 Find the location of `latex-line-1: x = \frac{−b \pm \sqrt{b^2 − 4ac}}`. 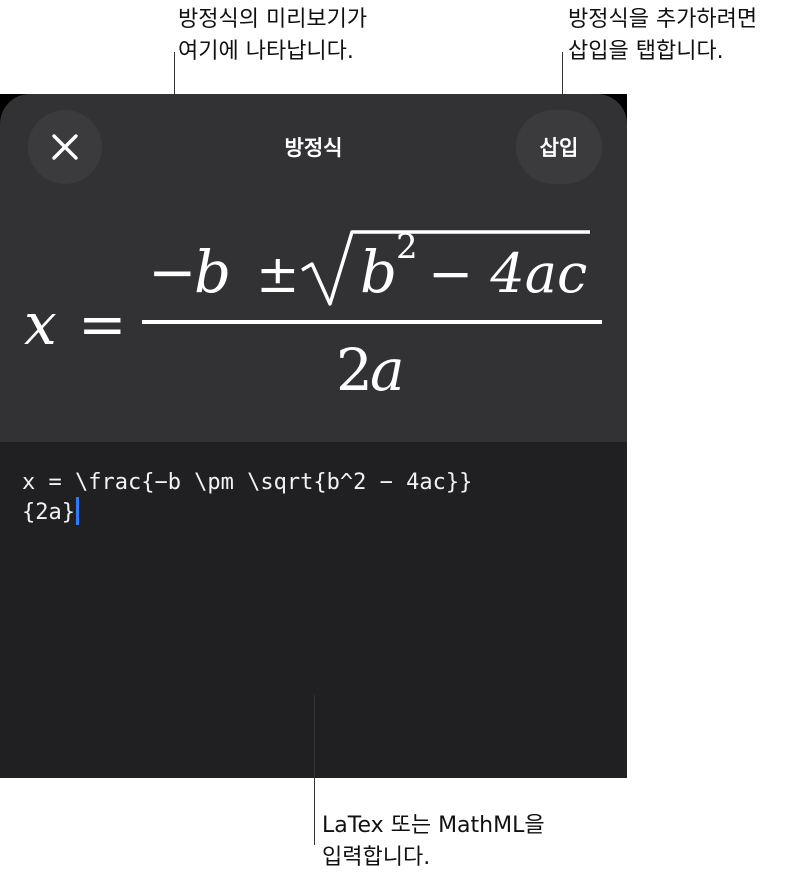

latex-line-1: x = \frac{−b \pm \sqrt{b^2 − 4ac}} is located at coordinates (247, 482).